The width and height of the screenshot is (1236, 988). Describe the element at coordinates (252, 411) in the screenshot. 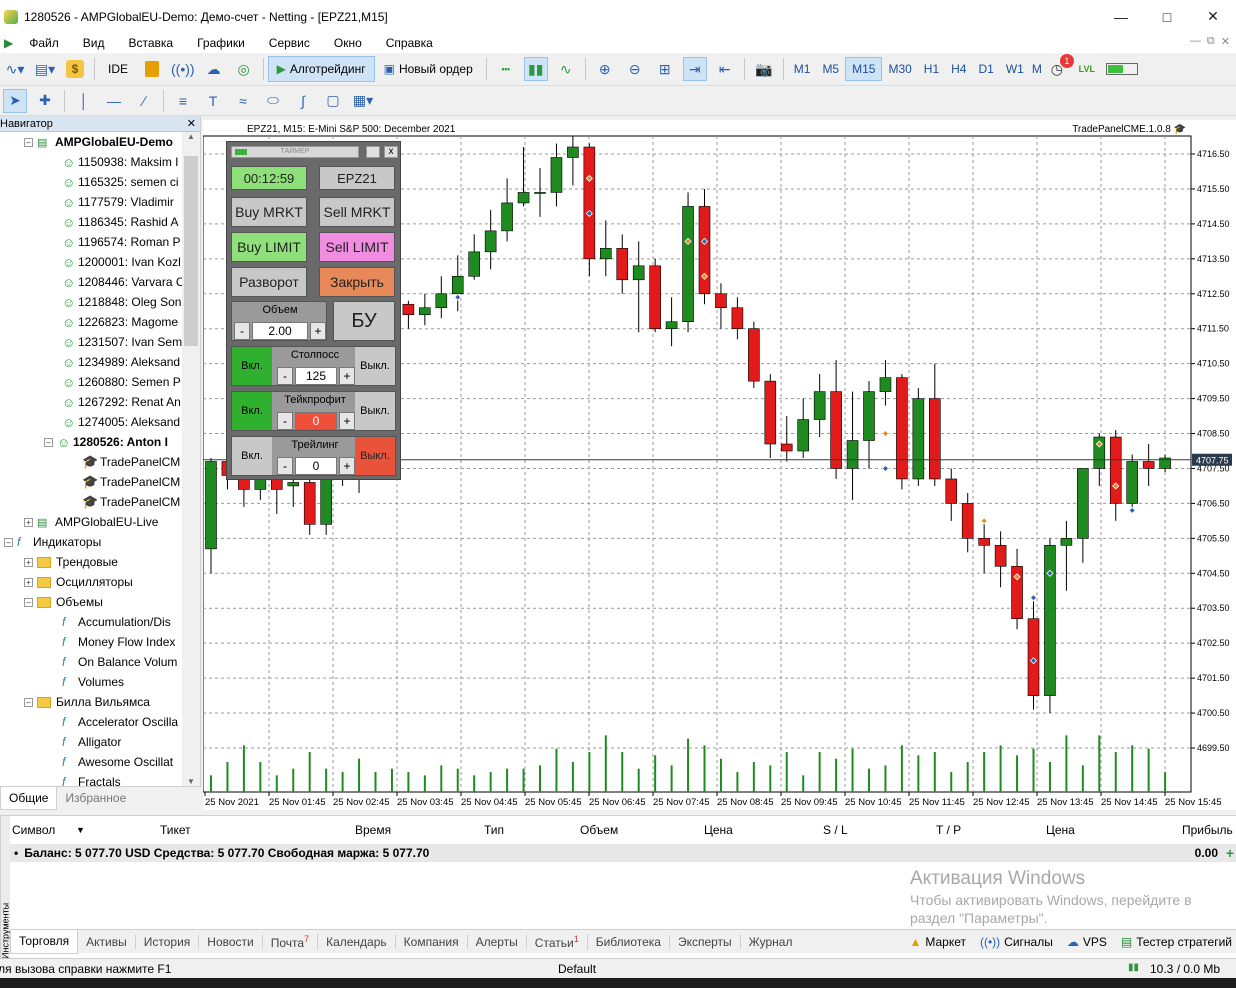

I see `takeprofit-on-button: Вкл.` at that location.